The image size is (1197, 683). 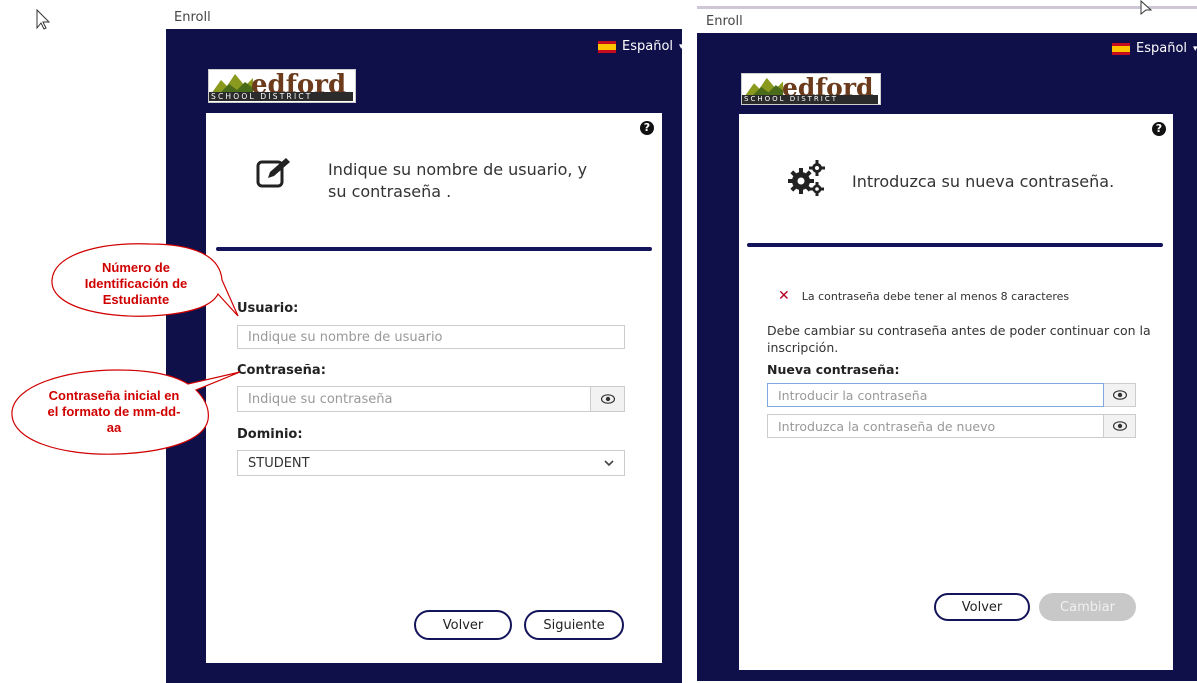 I want to click on show-password-button, so click(x=608, y=399).